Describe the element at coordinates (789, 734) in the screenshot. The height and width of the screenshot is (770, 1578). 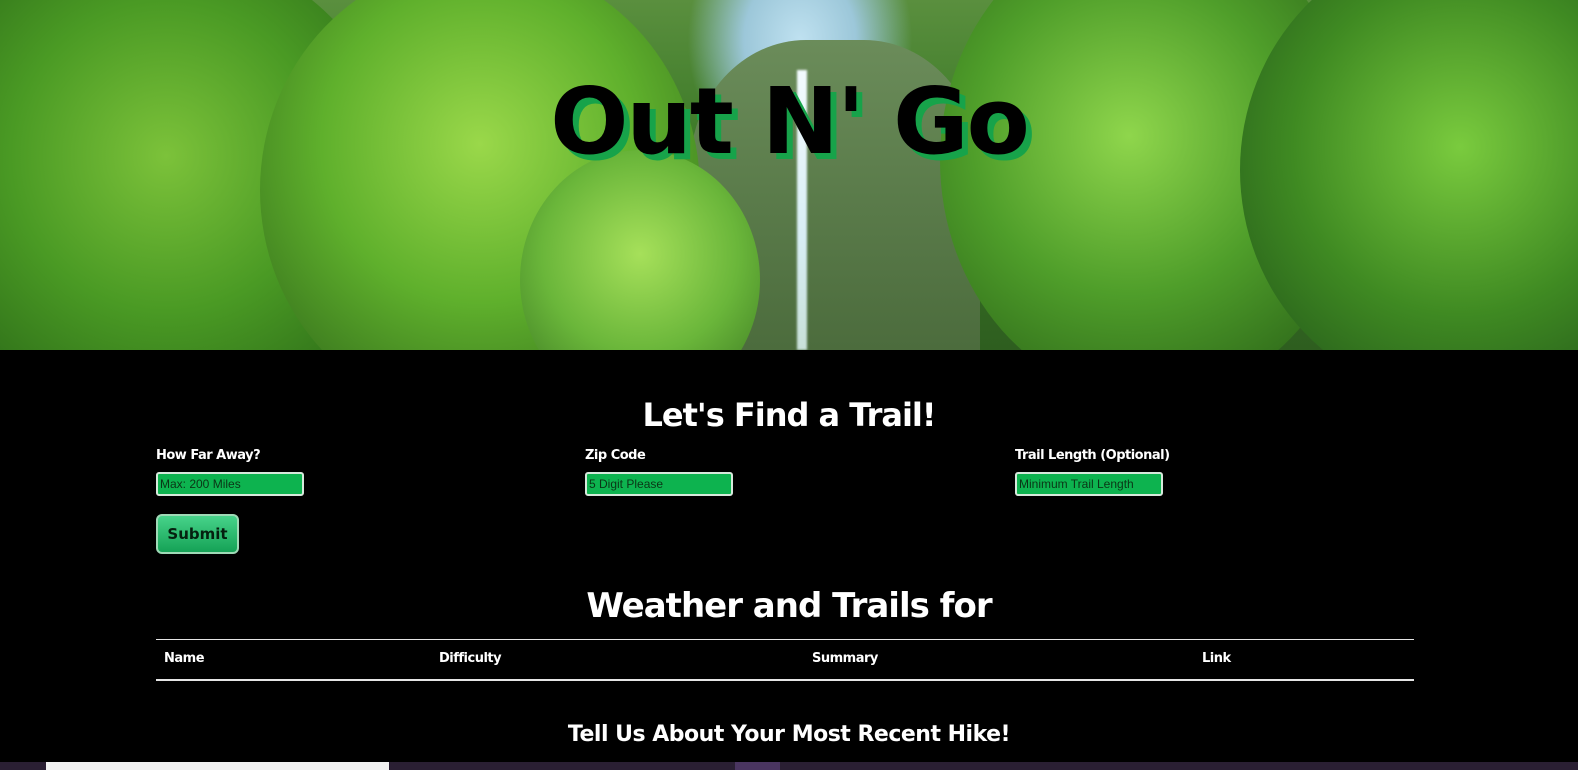
I see `recent-hike-heading: Tell Us About Your Most Recent Hike!` at that location.